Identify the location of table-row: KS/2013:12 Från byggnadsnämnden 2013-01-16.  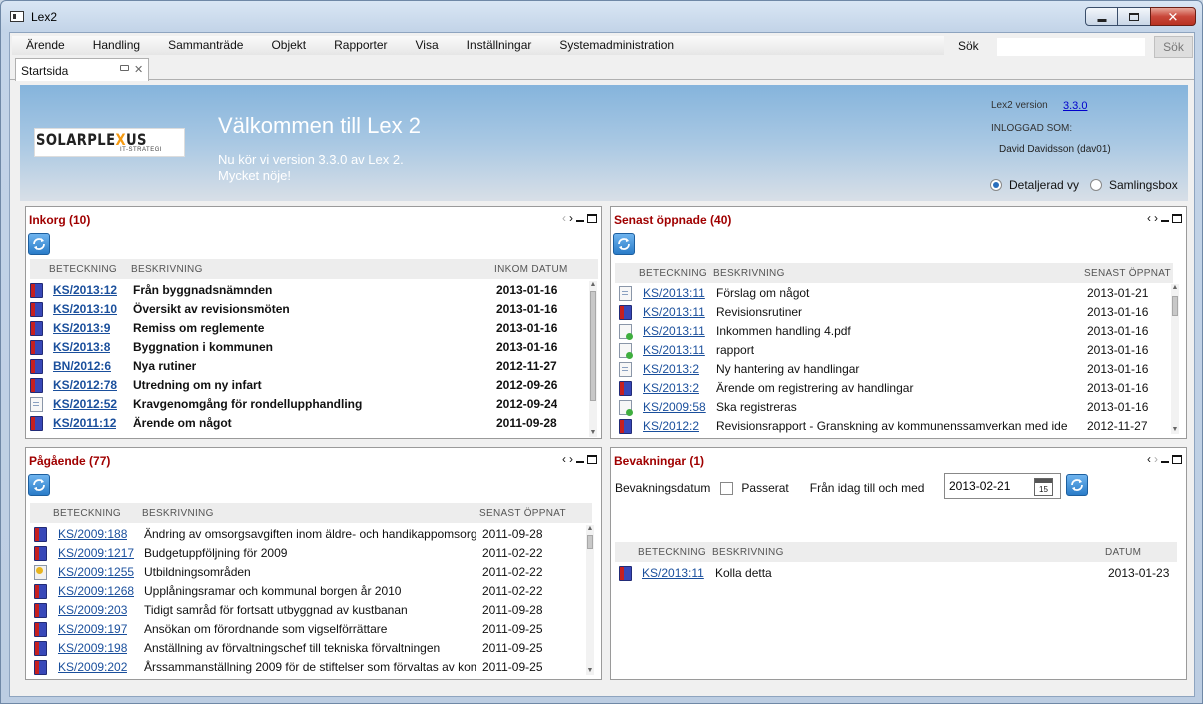
(313, 290).